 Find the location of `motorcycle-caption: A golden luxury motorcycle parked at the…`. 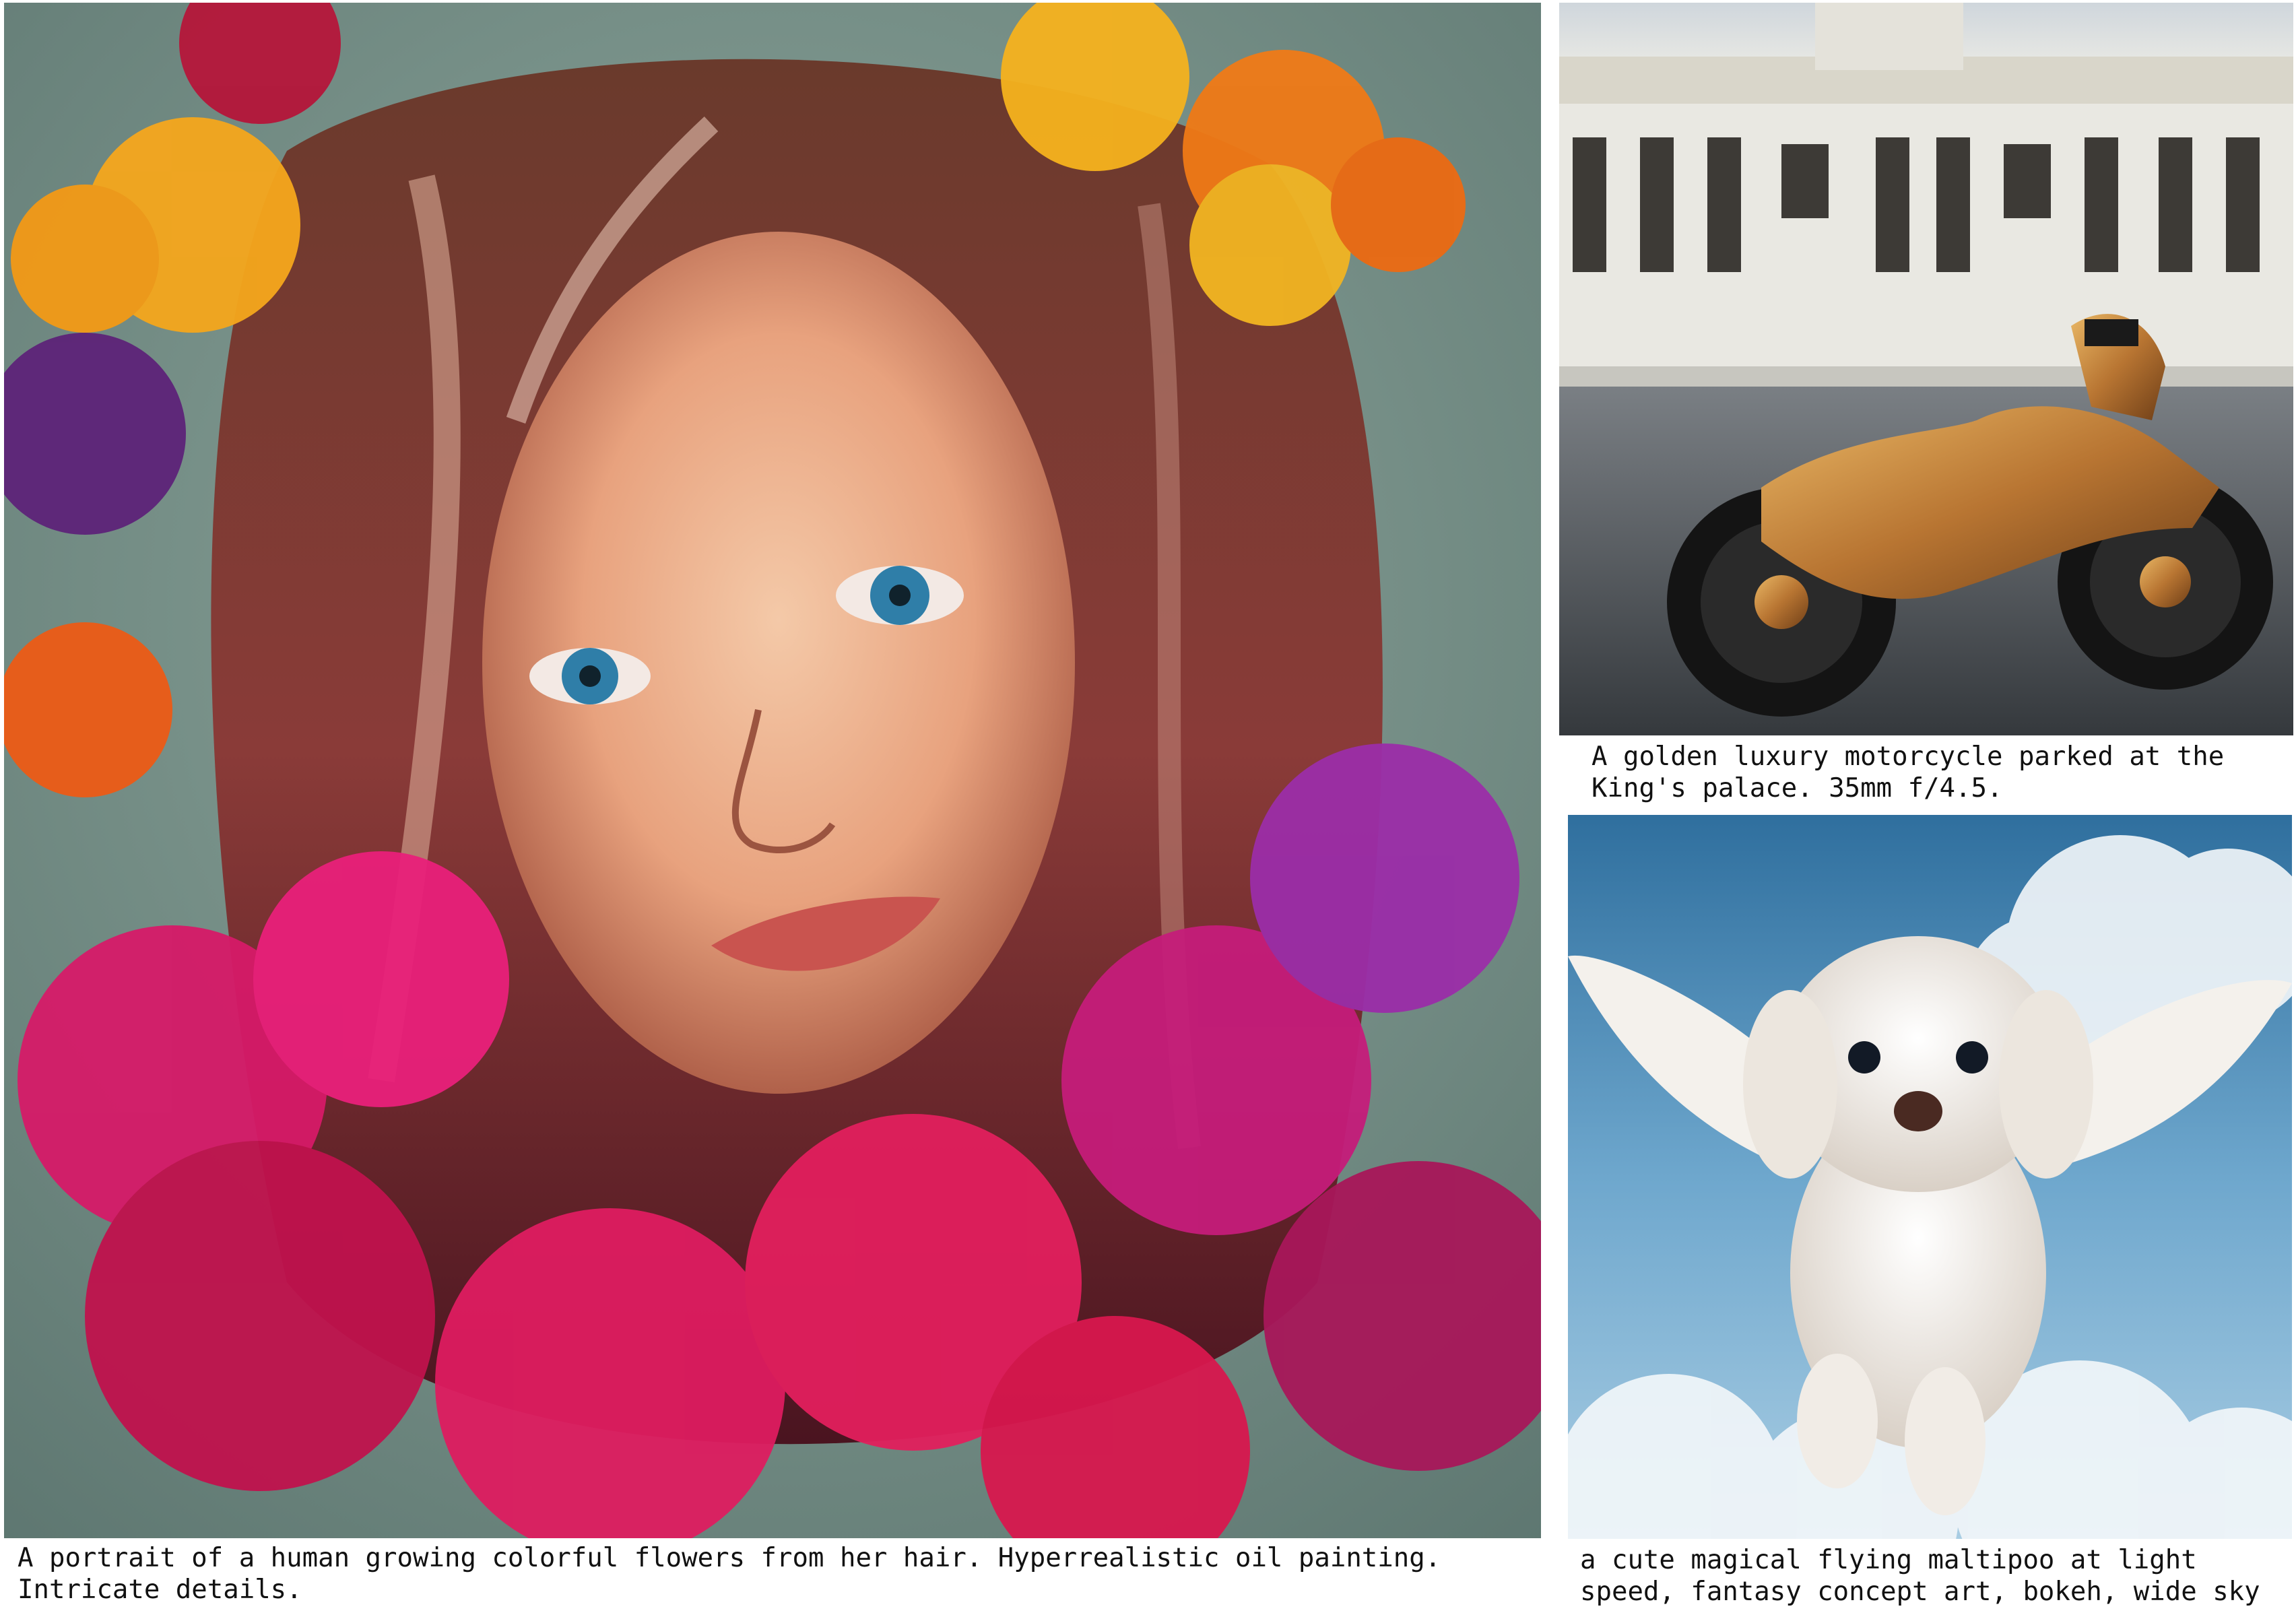

motorcycle-caption: A golden luxury motorcycle parked at the… is located at coordinates (1916, 772).